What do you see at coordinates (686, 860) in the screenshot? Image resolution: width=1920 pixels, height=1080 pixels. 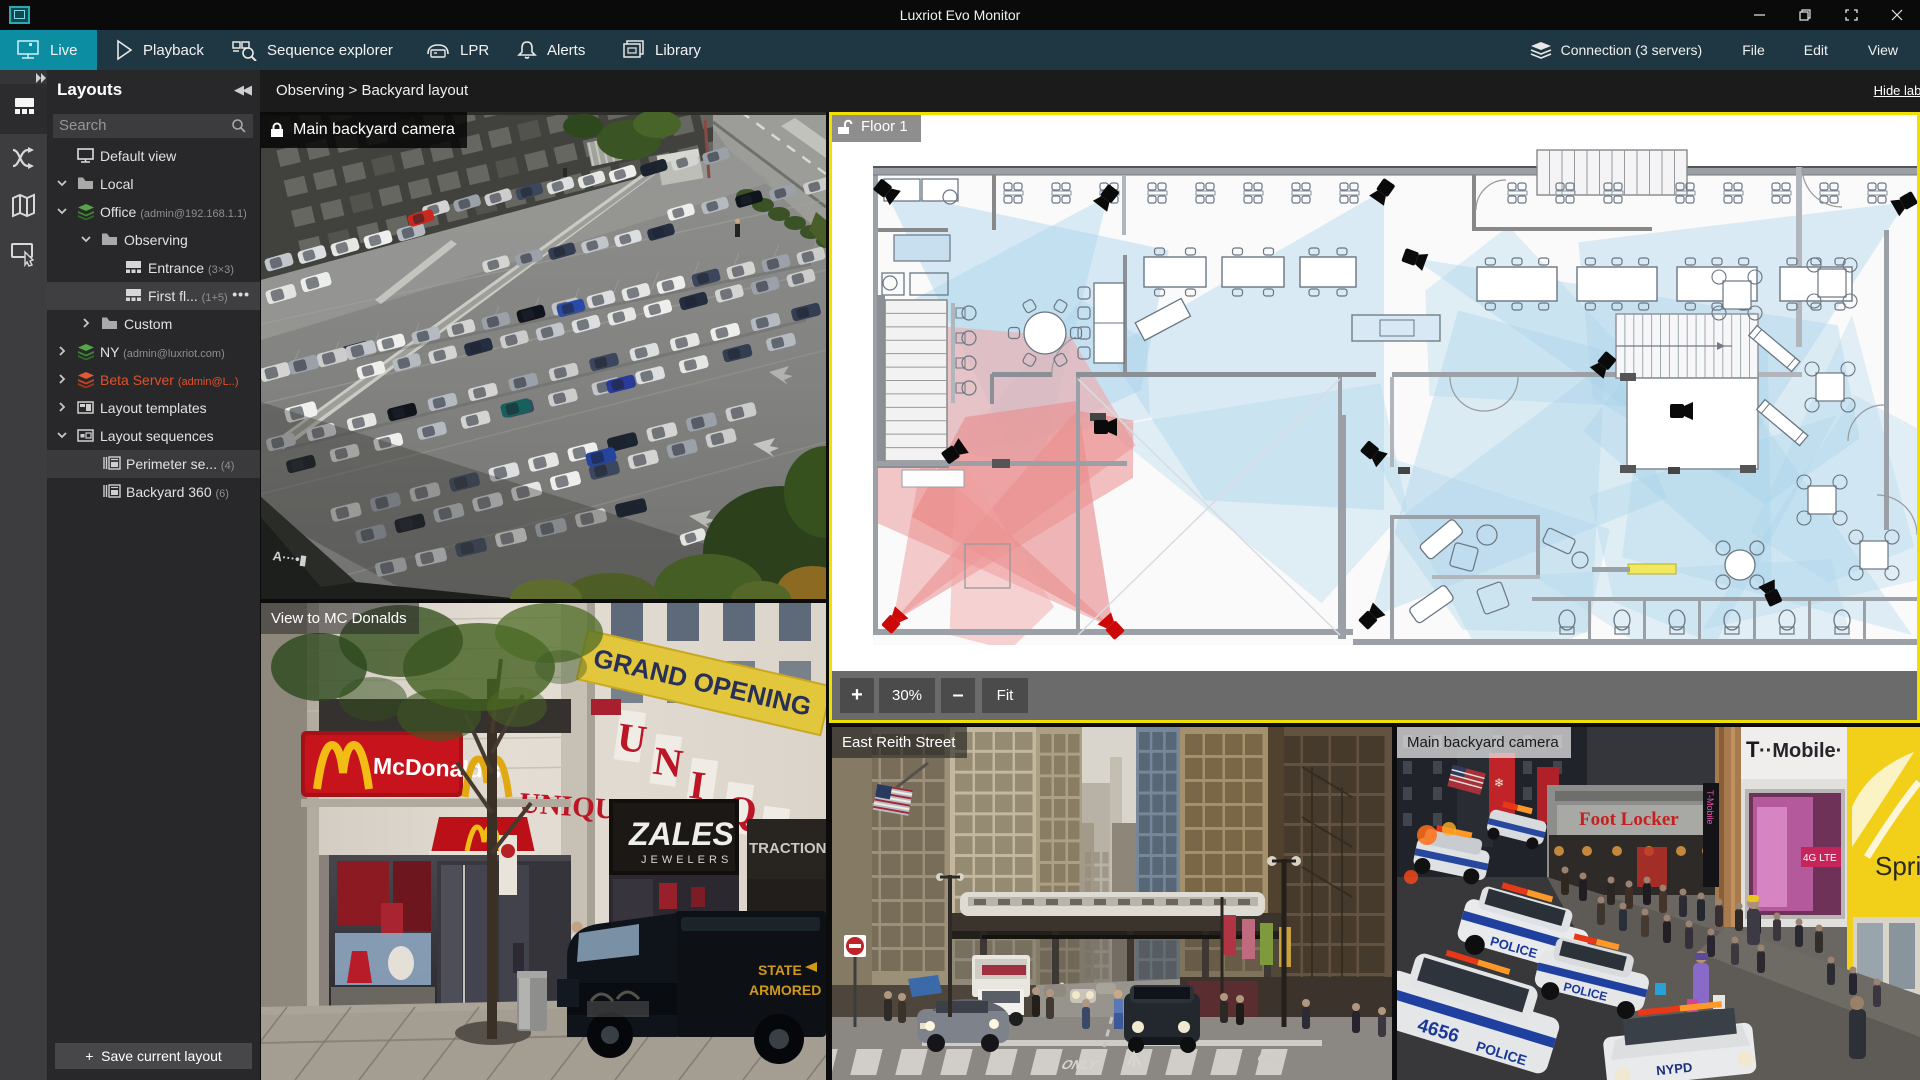 I see `svg-text: JEWELERS` at bounding box center [686, 860].